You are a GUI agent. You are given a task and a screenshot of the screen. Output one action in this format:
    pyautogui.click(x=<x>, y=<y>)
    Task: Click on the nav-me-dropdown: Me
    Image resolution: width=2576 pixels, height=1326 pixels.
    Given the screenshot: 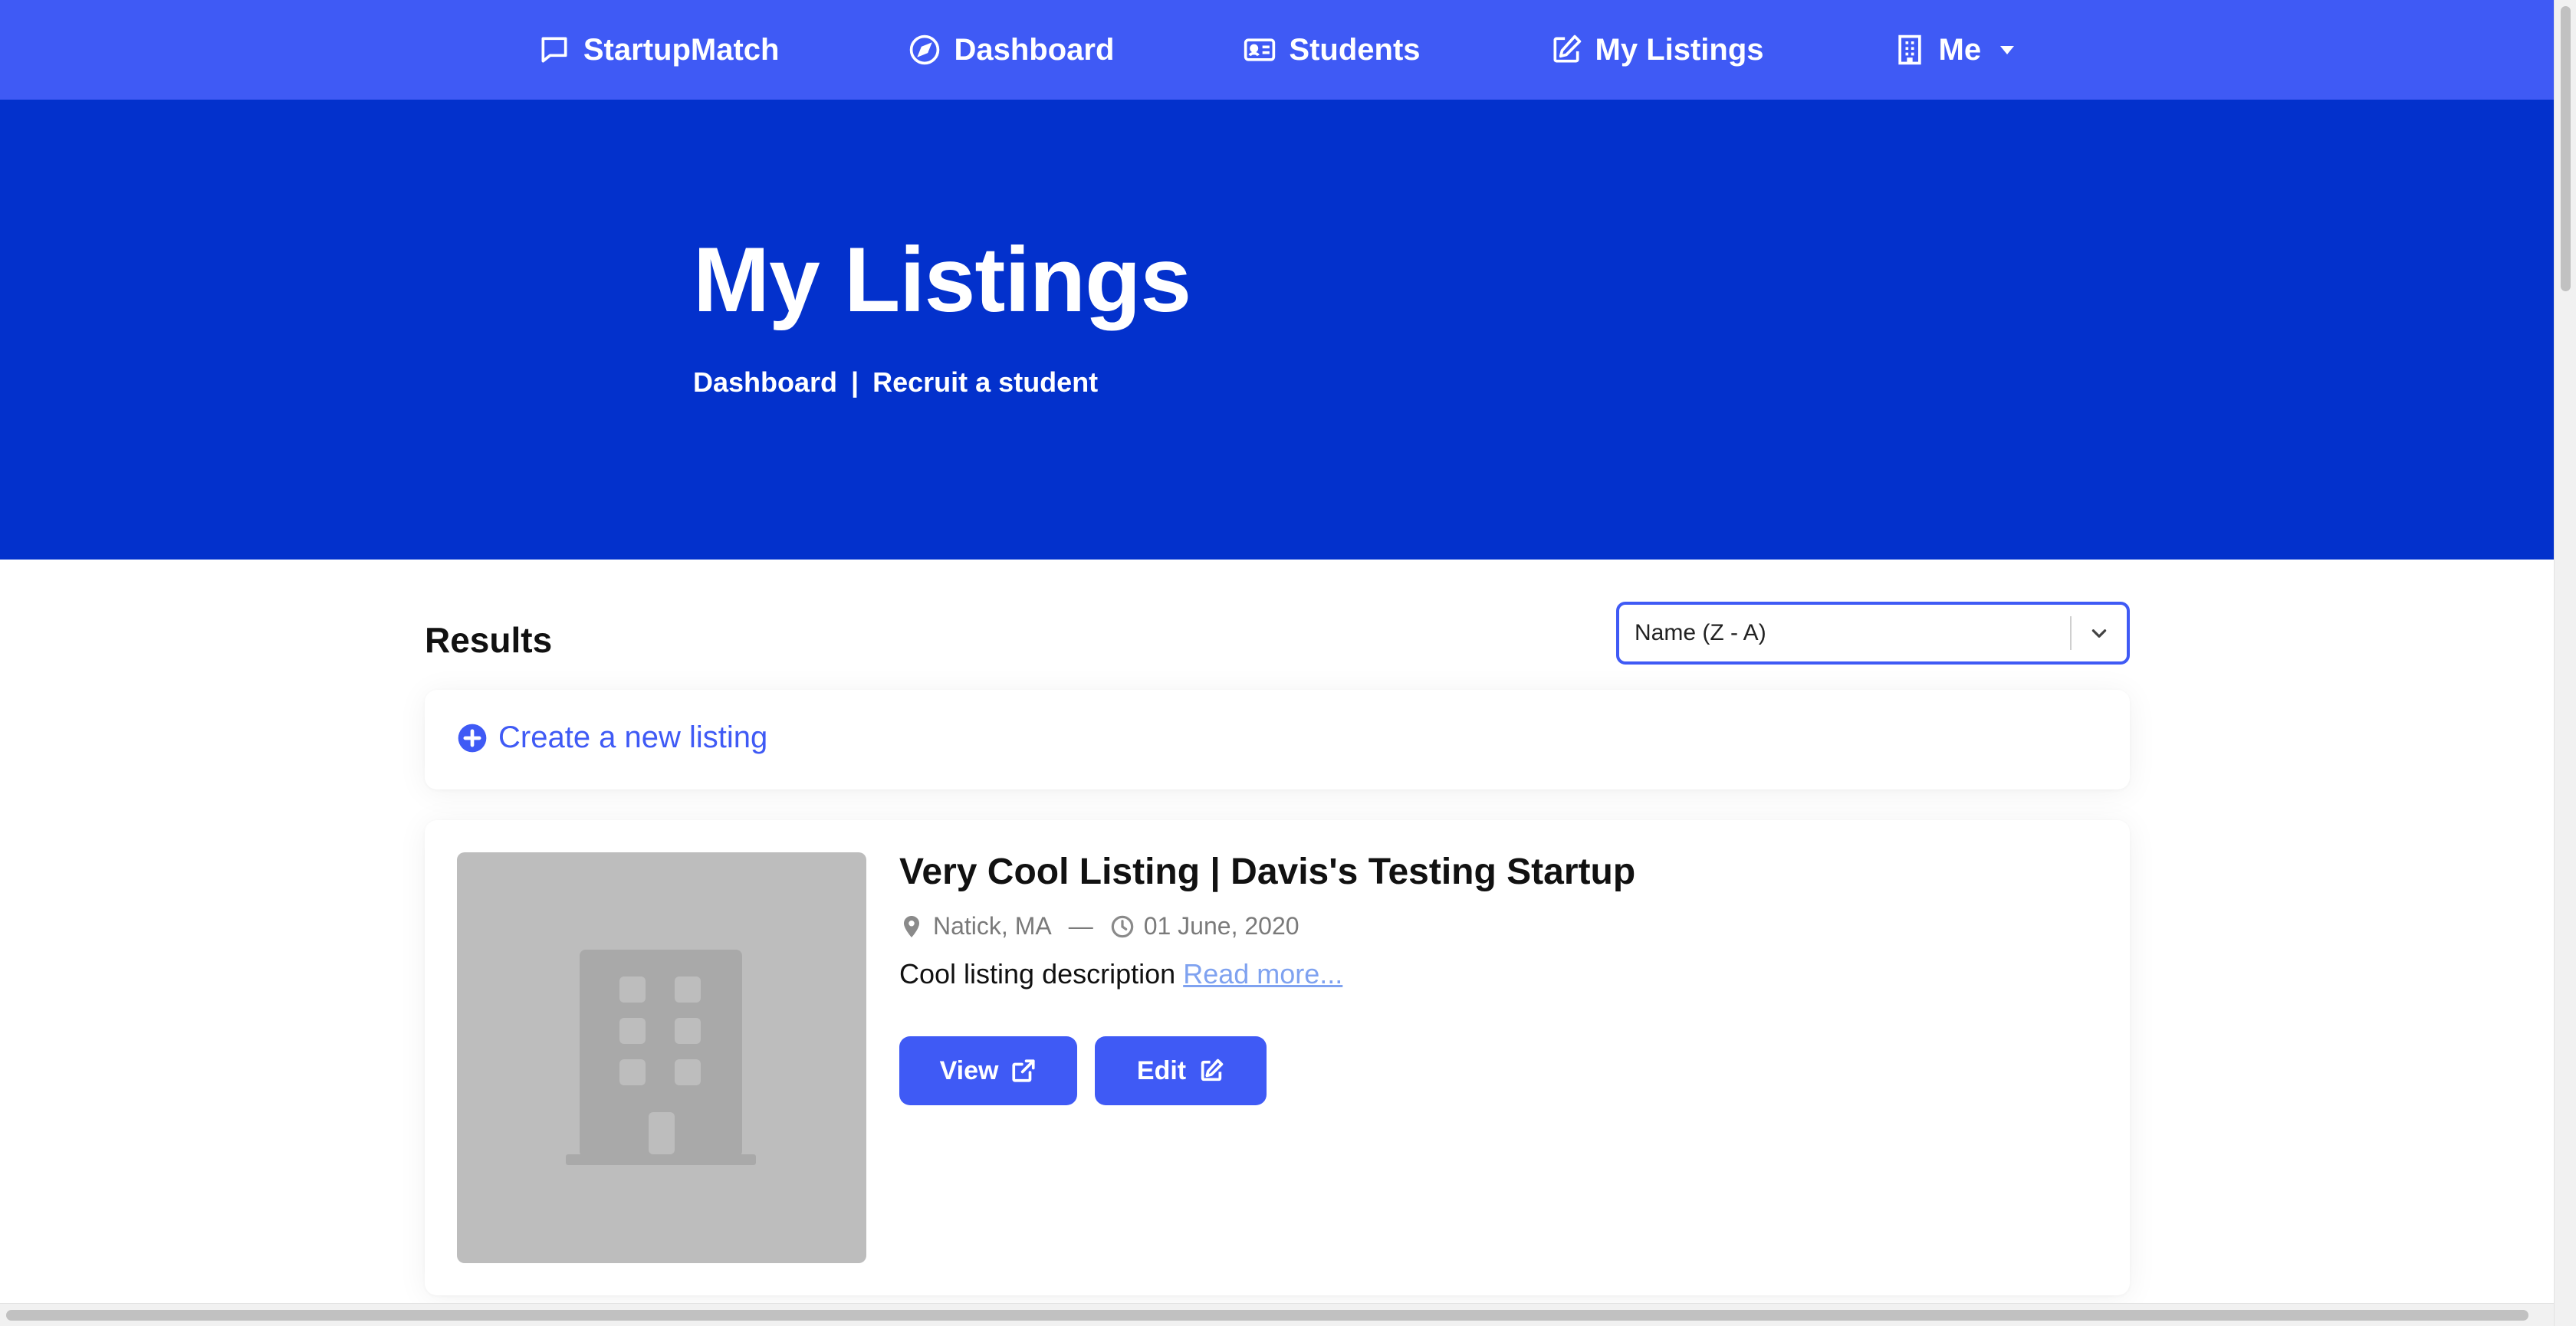 What is the action you would take?
    pyautogui.click(x=1955, y=50)
    